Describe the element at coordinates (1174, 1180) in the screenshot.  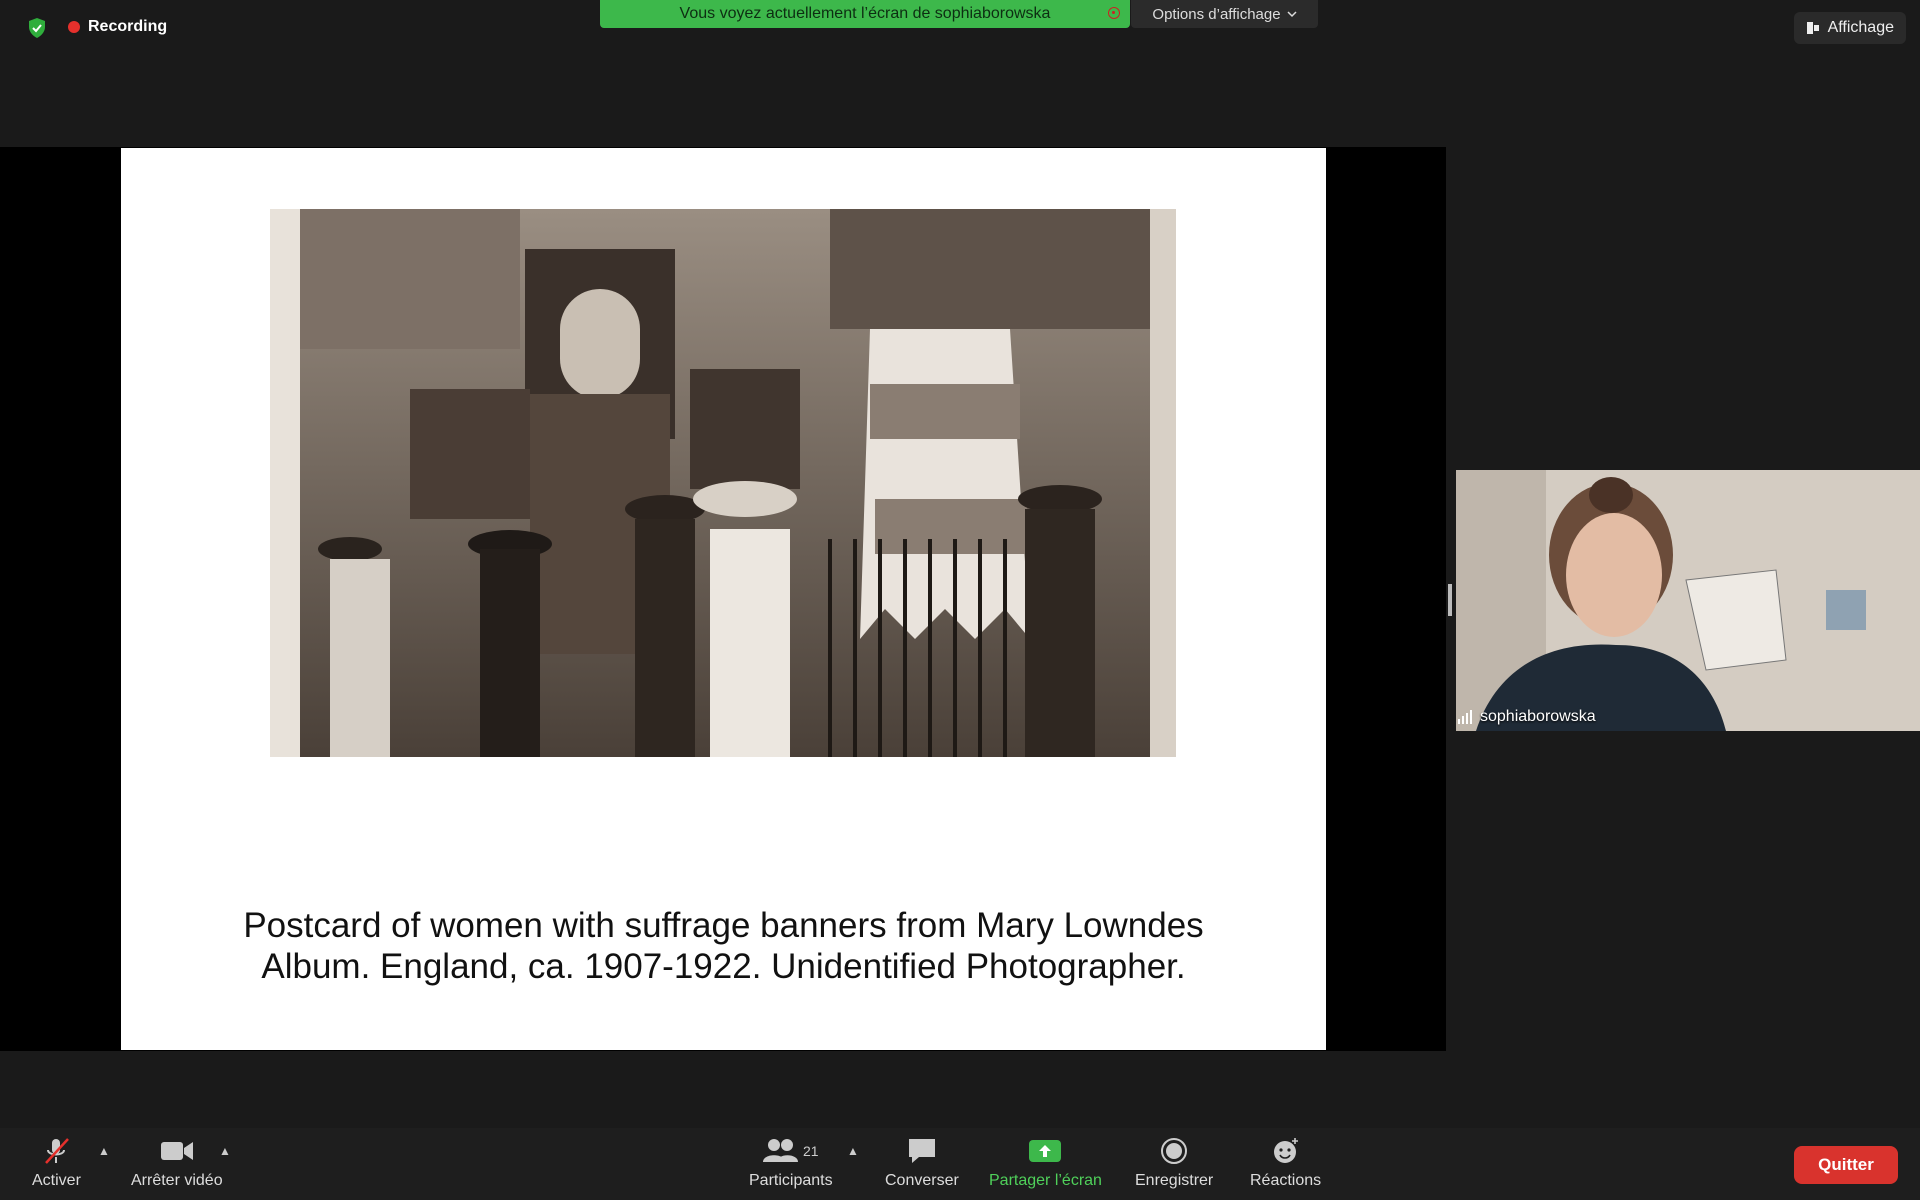
I see `record-label: Enregistrer` at that location.